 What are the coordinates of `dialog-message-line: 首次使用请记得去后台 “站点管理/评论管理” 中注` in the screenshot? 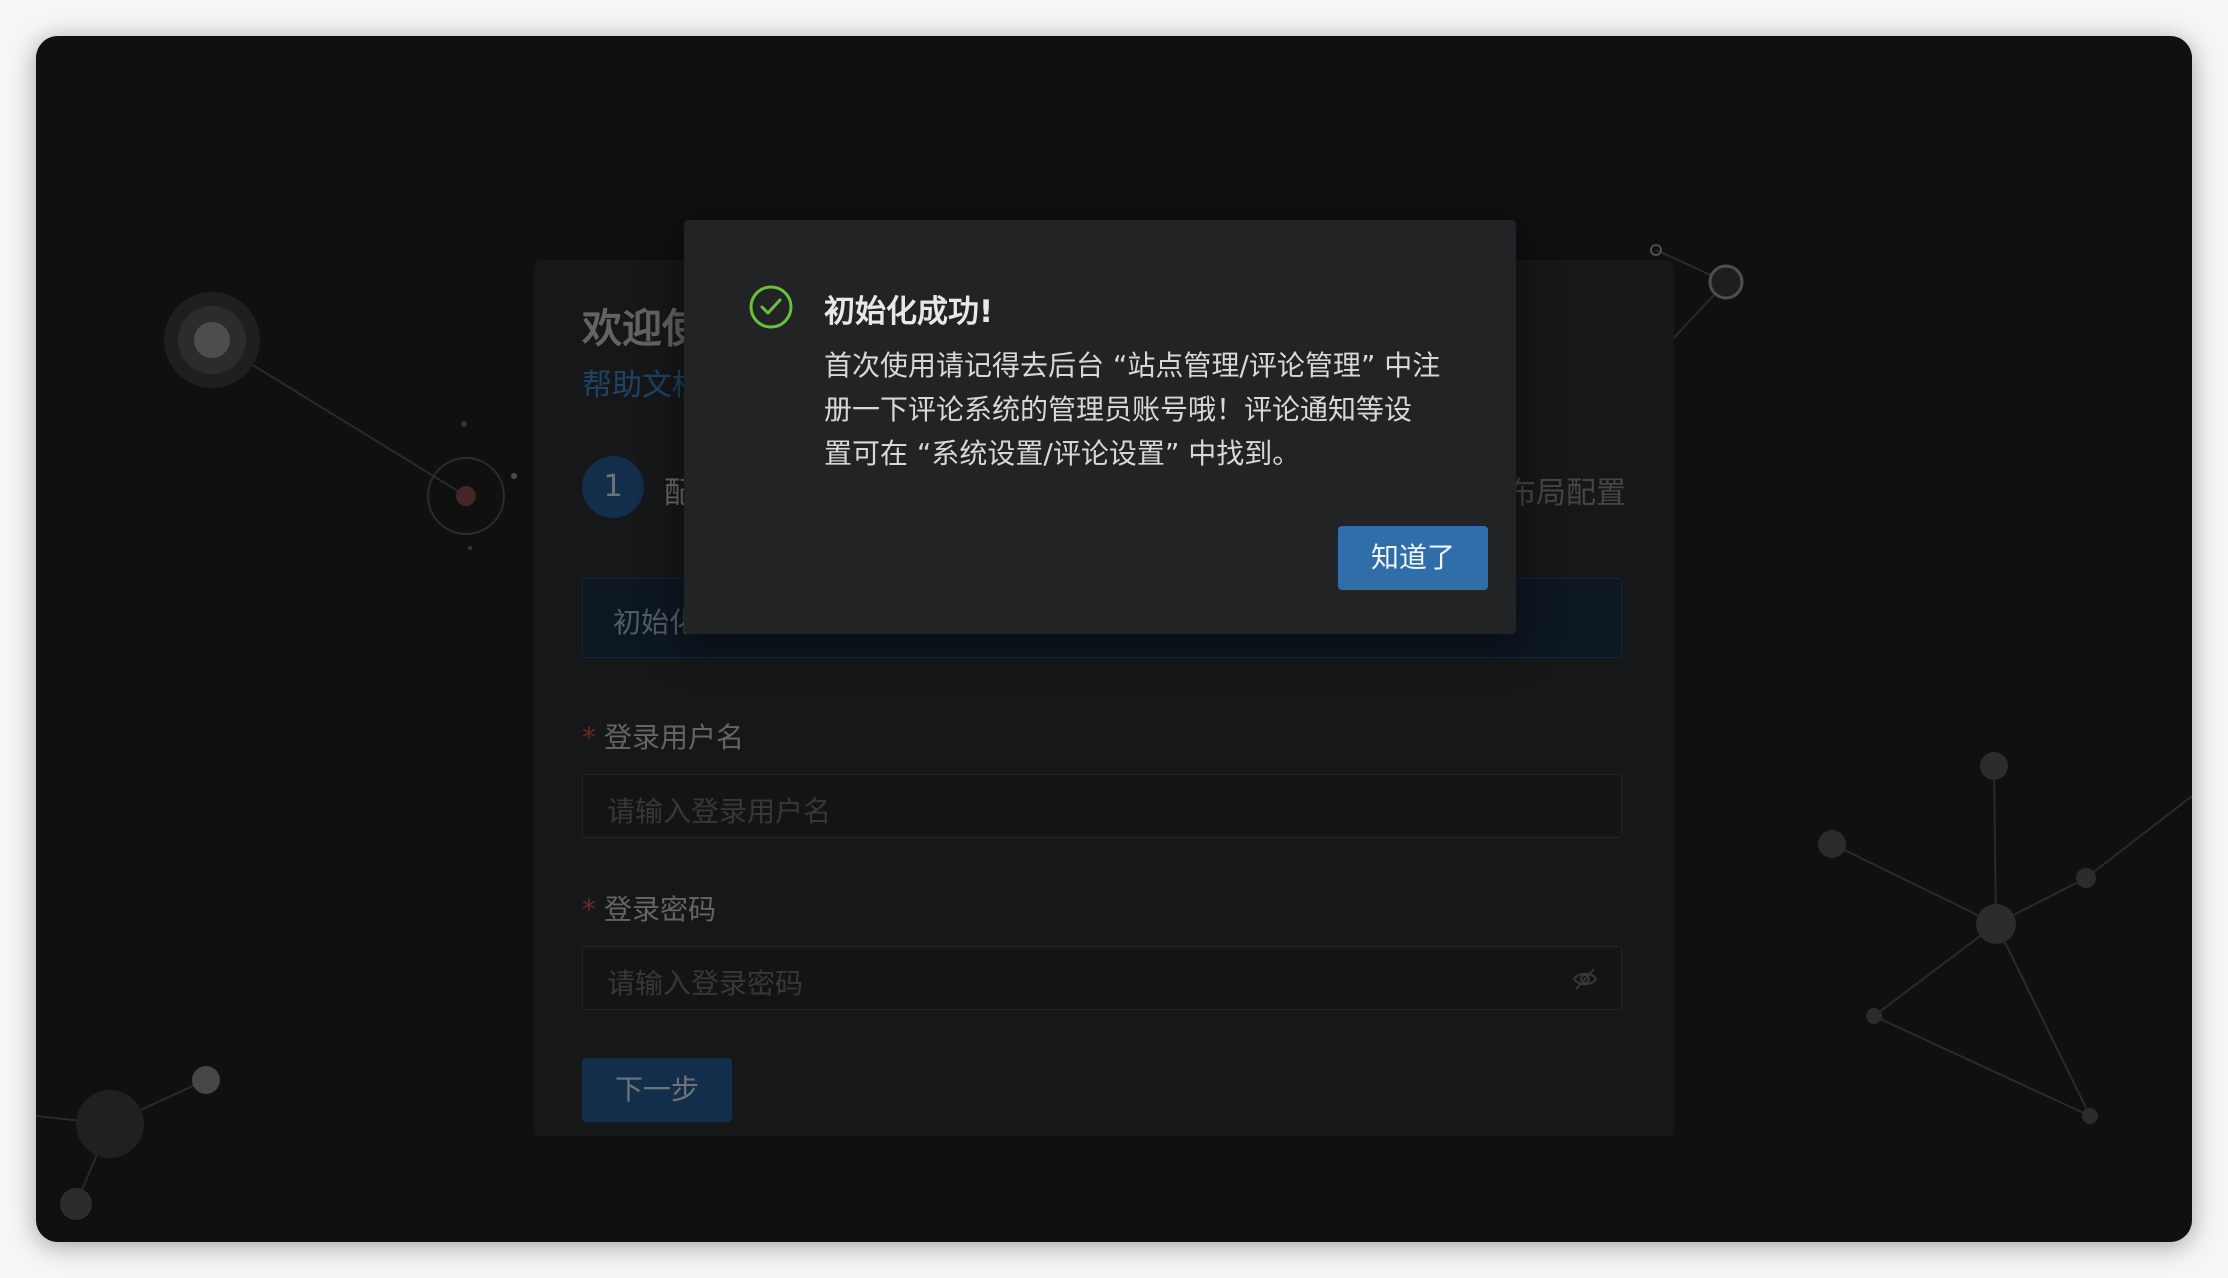 It's located at (1132, 365).